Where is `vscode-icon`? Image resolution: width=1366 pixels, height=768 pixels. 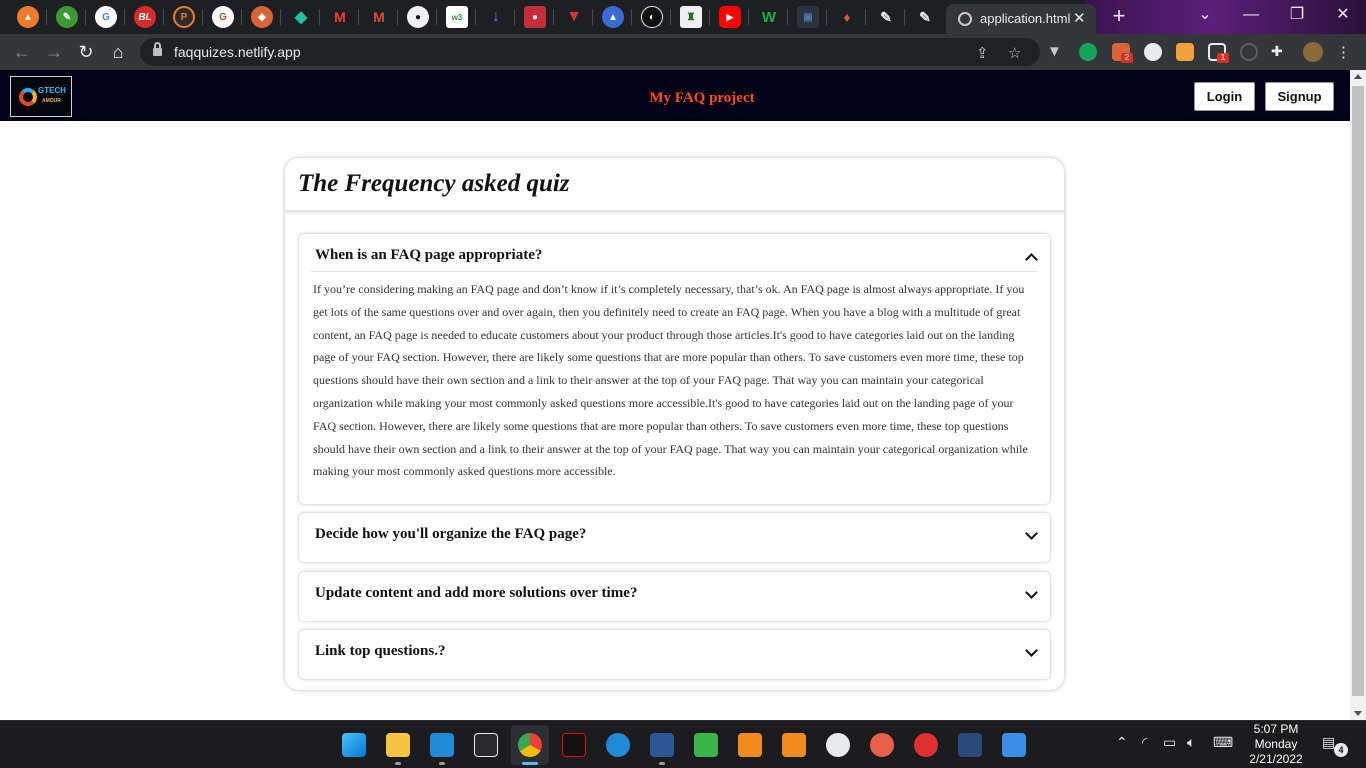 vscode-icon is located at coordinates (442, 745).